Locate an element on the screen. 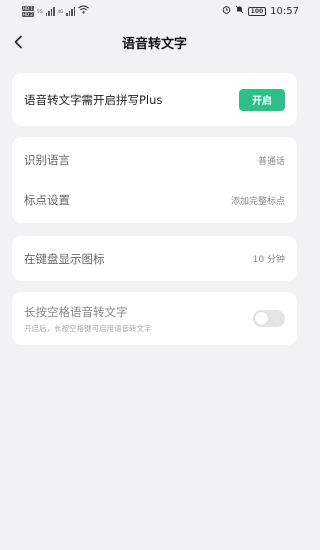 The height and width of the screenshot is (550, 320). space-voice-sublabel: 开启后，长按空格键可启用语音转文字 is located at coordinates (88, 328).